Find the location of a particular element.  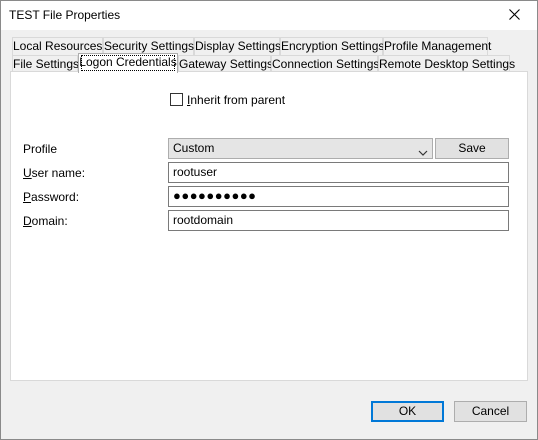

hotkey-letter: U is located at coordinates (27, 173).